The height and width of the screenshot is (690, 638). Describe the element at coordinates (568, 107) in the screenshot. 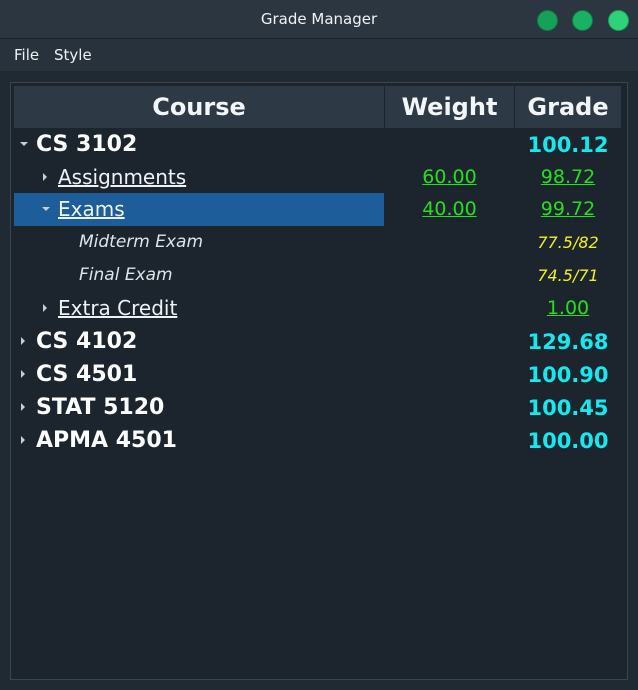

I see `column-header-grade: Grade` at that location.